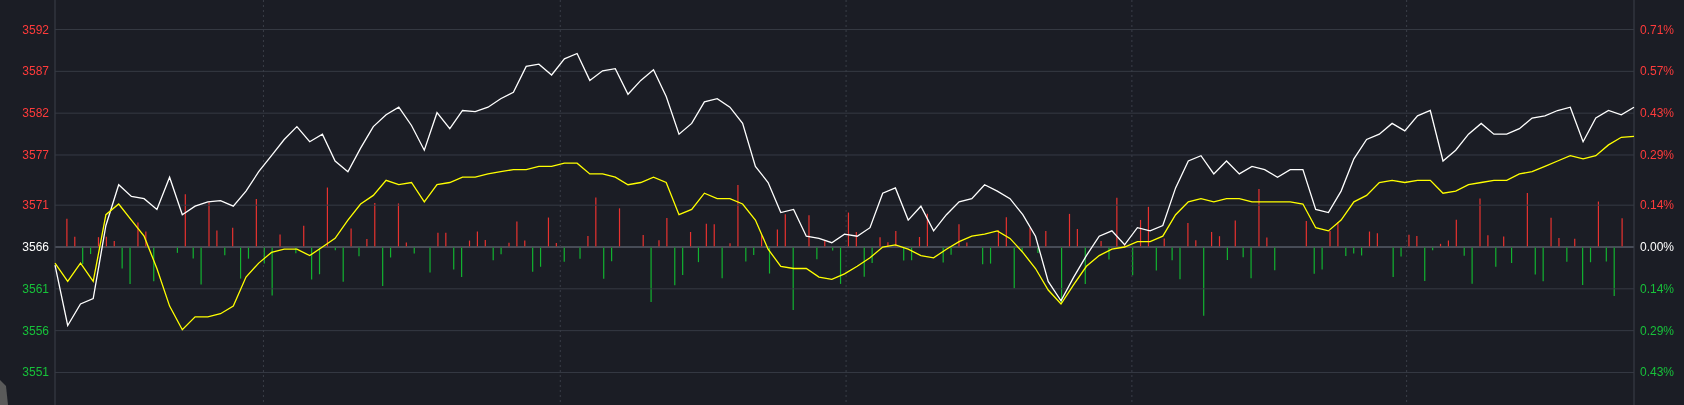 This screenshot has width=1684, height=405. Describe the element at coordinates (35, 113) in the screenshot. I see `axis-label: 3582` at that location.